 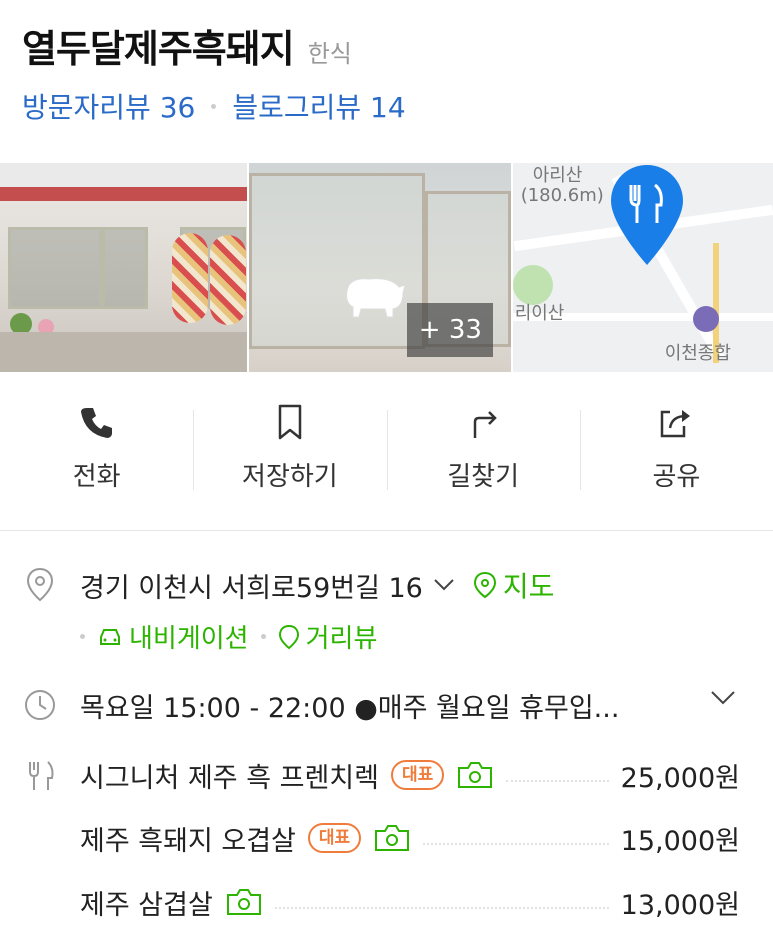 I want to click on menu-name: 제주 삼겹살, so click(x=146, y=905).